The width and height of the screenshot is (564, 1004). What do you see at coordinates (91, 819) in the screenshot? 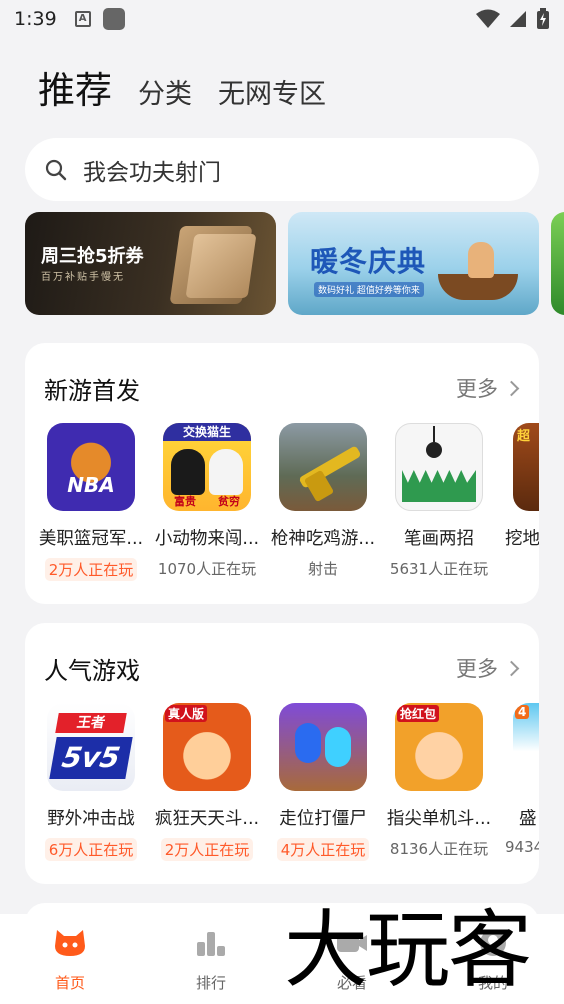
I see `game-name: 野外冲击战` at bounding box center [91, 819].